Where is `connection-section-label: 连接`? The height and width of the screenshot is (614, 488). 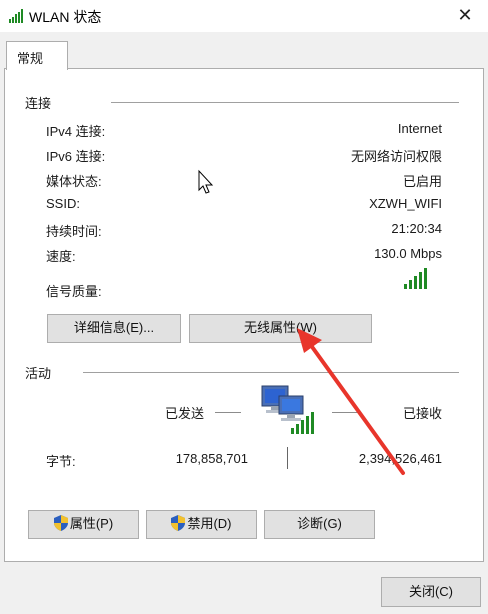 connection-section-label: 连接 is located at coordinates (38, 103).